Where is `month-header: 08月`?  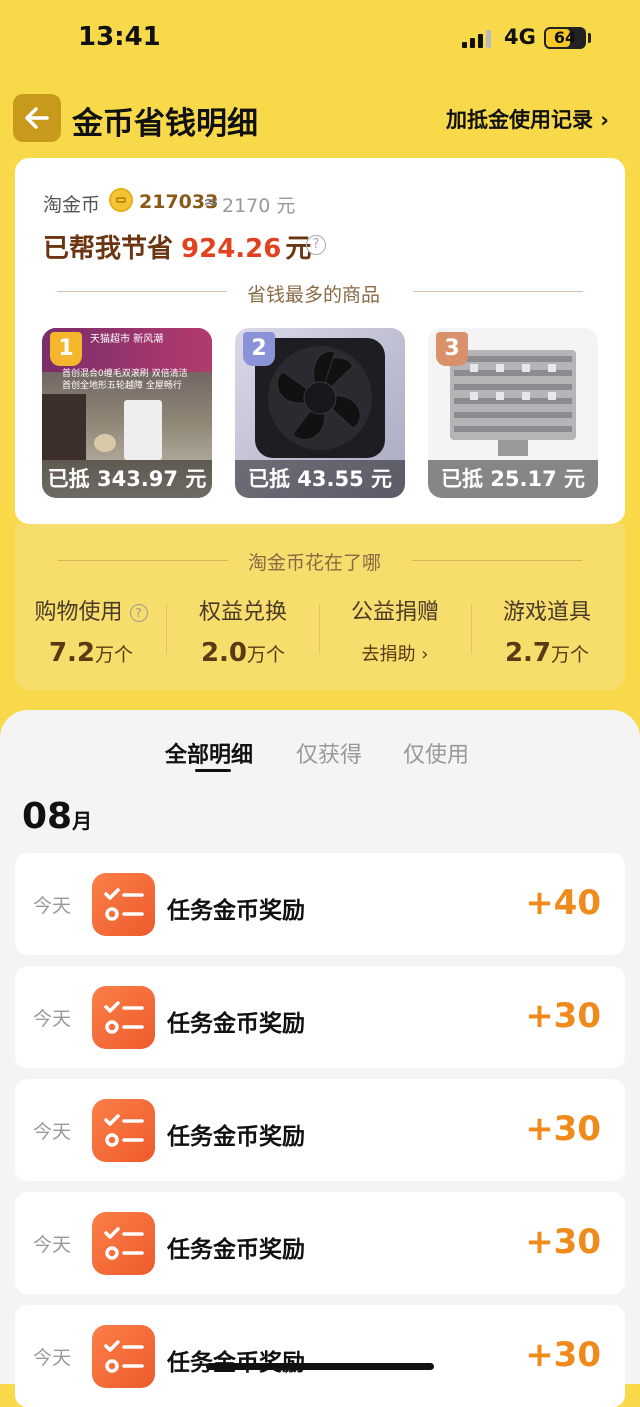 month-header: 08月 is located at coordinates (57, 816).